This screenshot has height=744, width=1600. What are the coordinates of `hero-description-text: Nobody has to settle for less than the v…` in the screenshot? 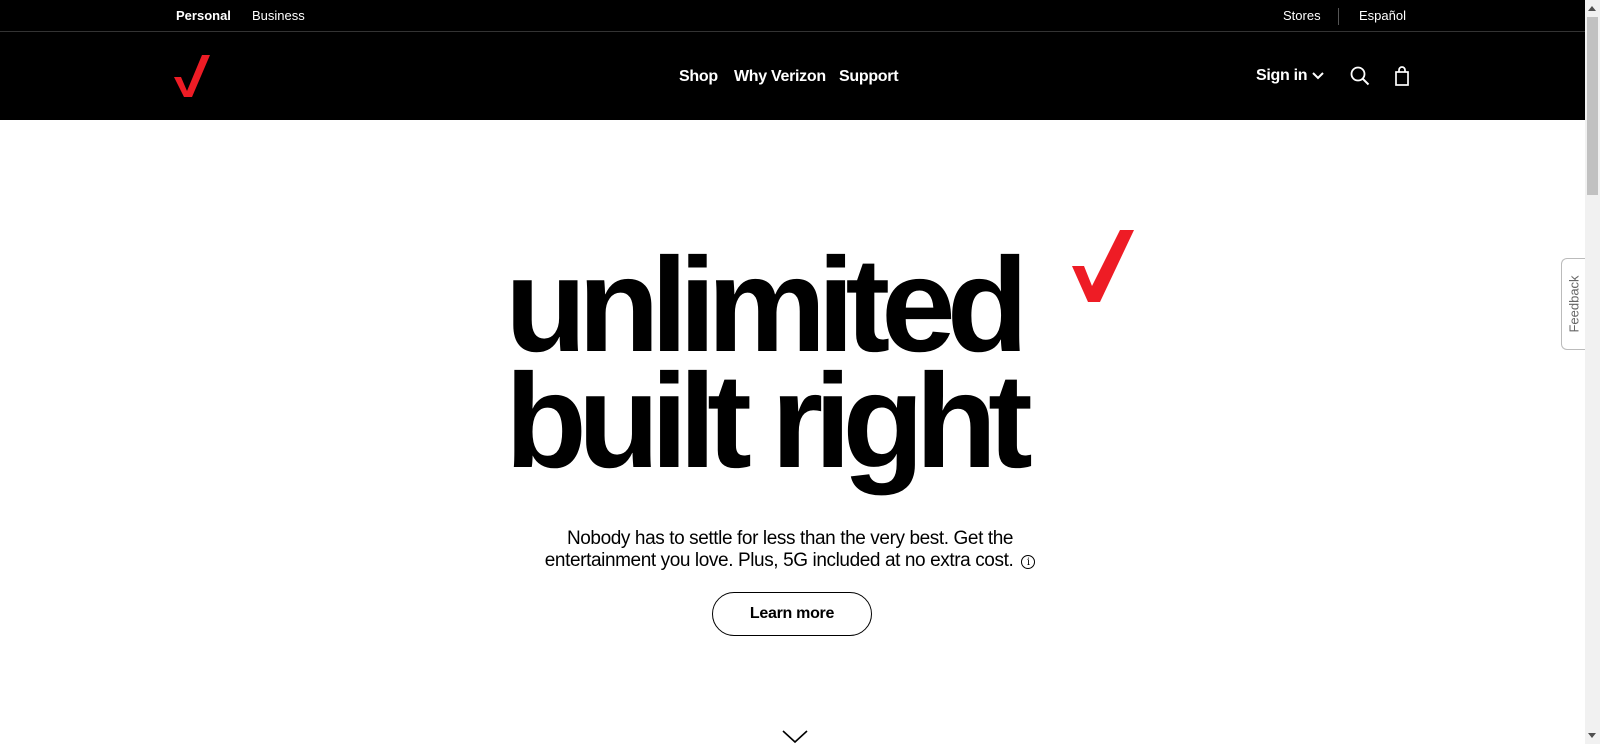 It's located at (779, 549).